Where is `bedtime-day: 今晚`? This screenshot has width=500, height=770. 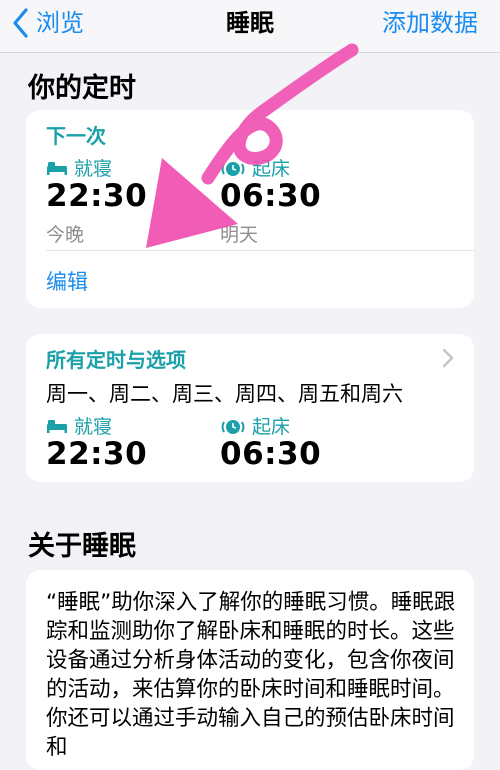
bedtime-day: 今晚 is located at coordinates (65, 235).